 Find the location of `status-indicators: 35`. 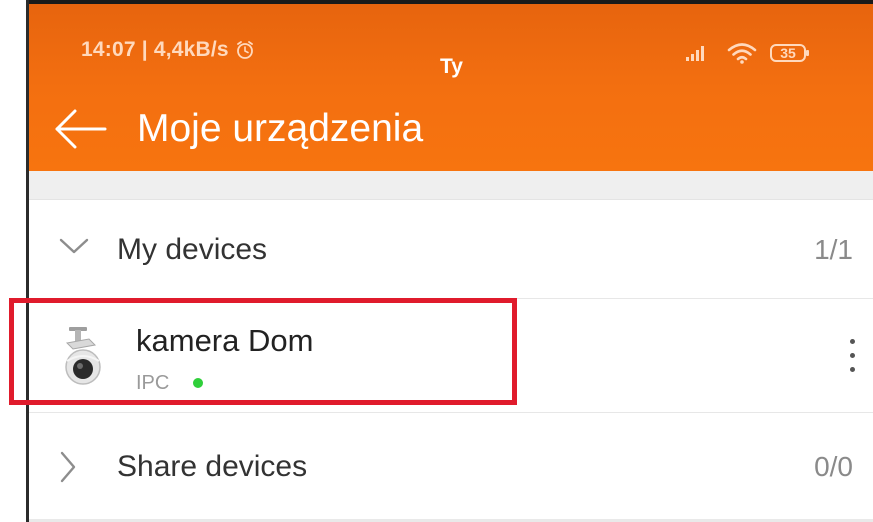

status-indicators: 35 is located at coordinates (747, 53).